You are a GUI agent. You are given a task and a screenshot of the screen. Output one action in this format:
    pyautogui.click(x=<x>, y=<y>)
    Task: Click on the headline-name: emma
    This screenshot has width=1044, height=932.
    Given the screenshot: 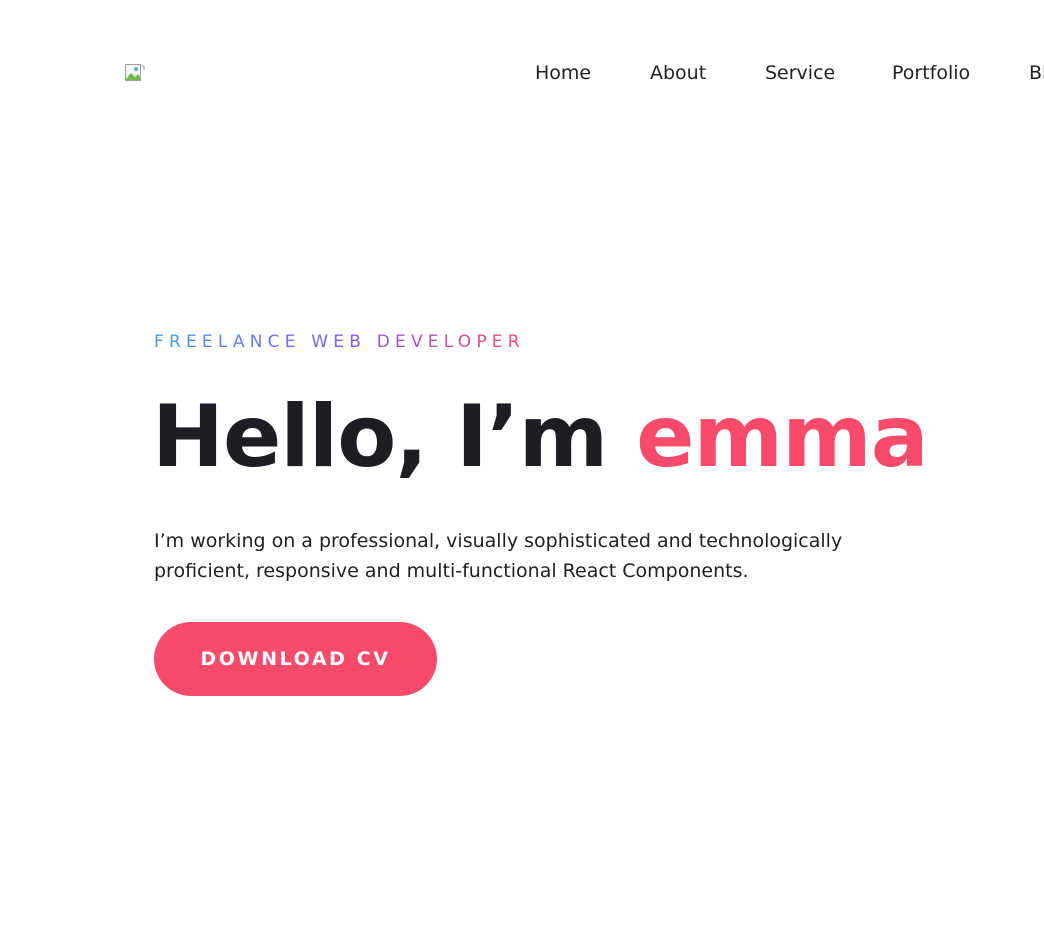 What is the action you would take?
    pyautogui.click(x=782, y=437)
    